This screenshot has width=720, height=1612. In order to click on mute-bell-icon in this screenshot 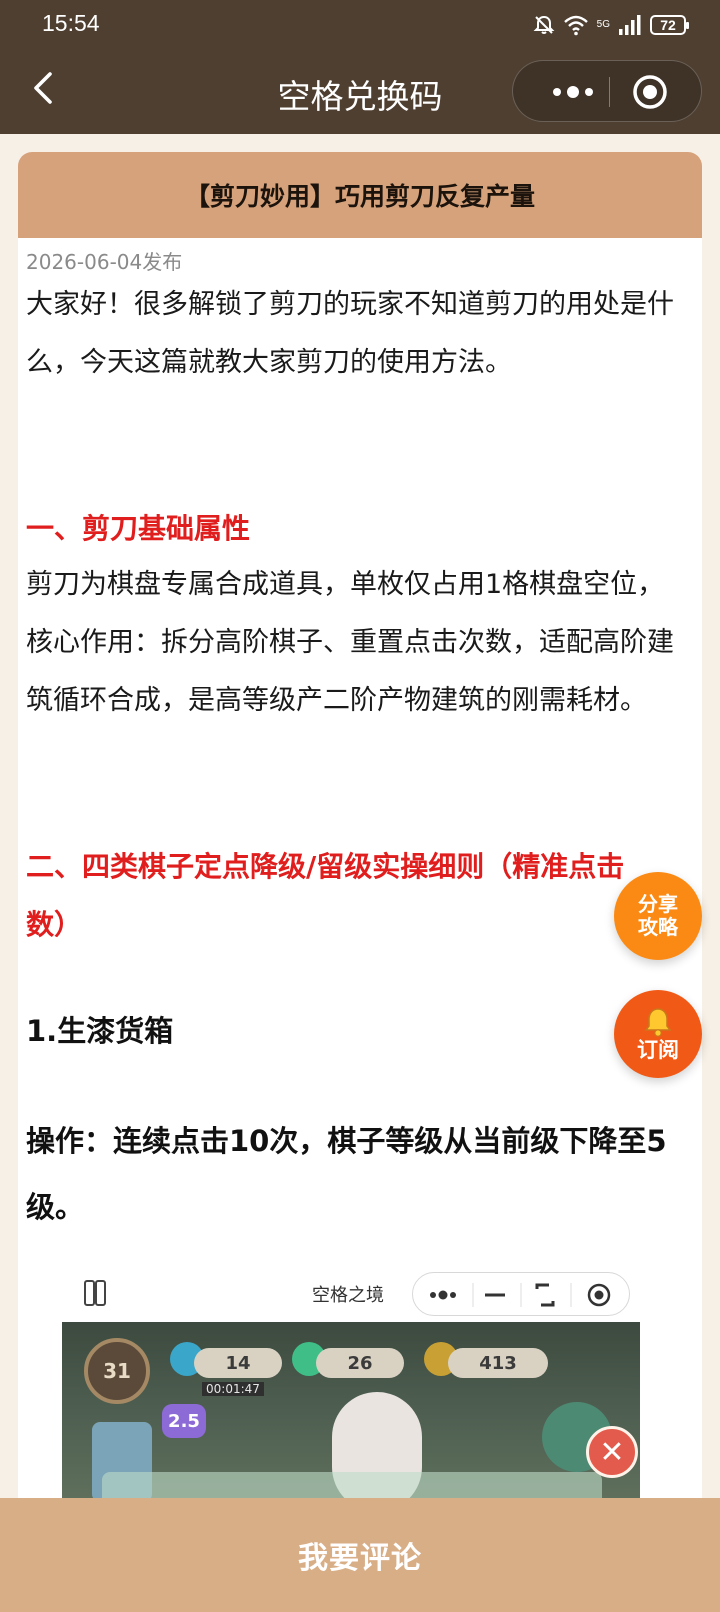, I will do `click(544, 24)`.